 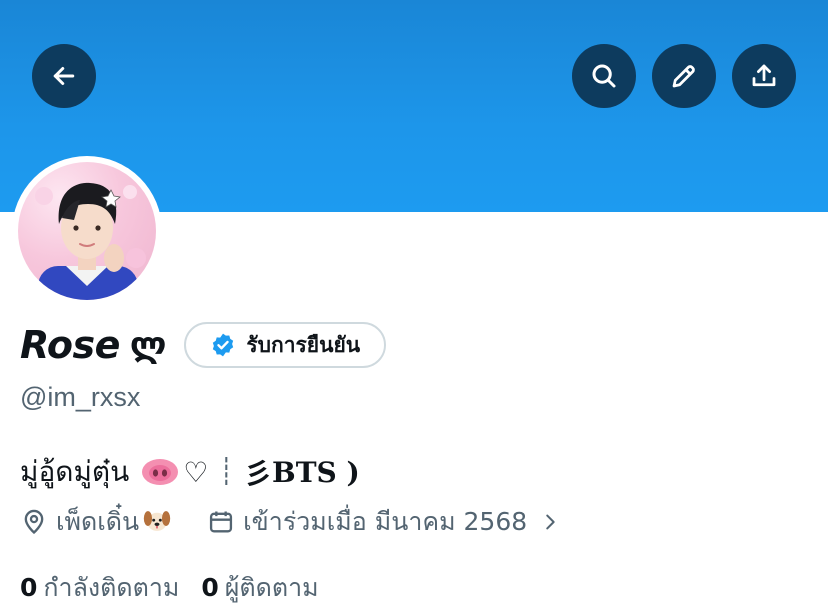 What do you see at coordinates (160, 522) in the screenshot?
I see `dog-emoji` at bounding box center [160, 522].